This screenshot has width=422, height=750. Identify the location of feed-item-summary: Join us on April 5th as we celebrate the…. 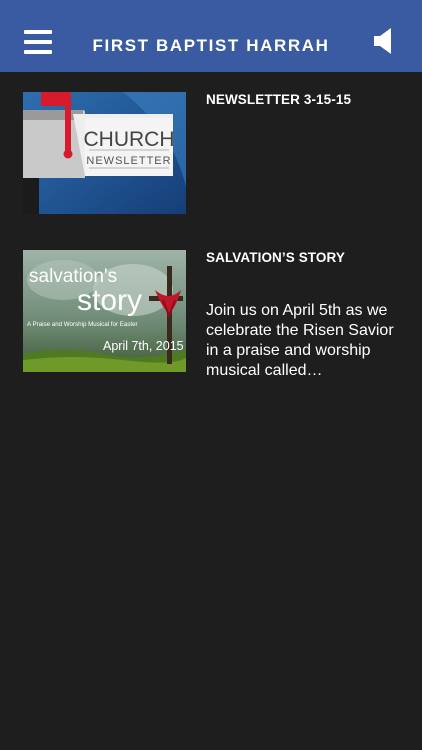
(300, 340).